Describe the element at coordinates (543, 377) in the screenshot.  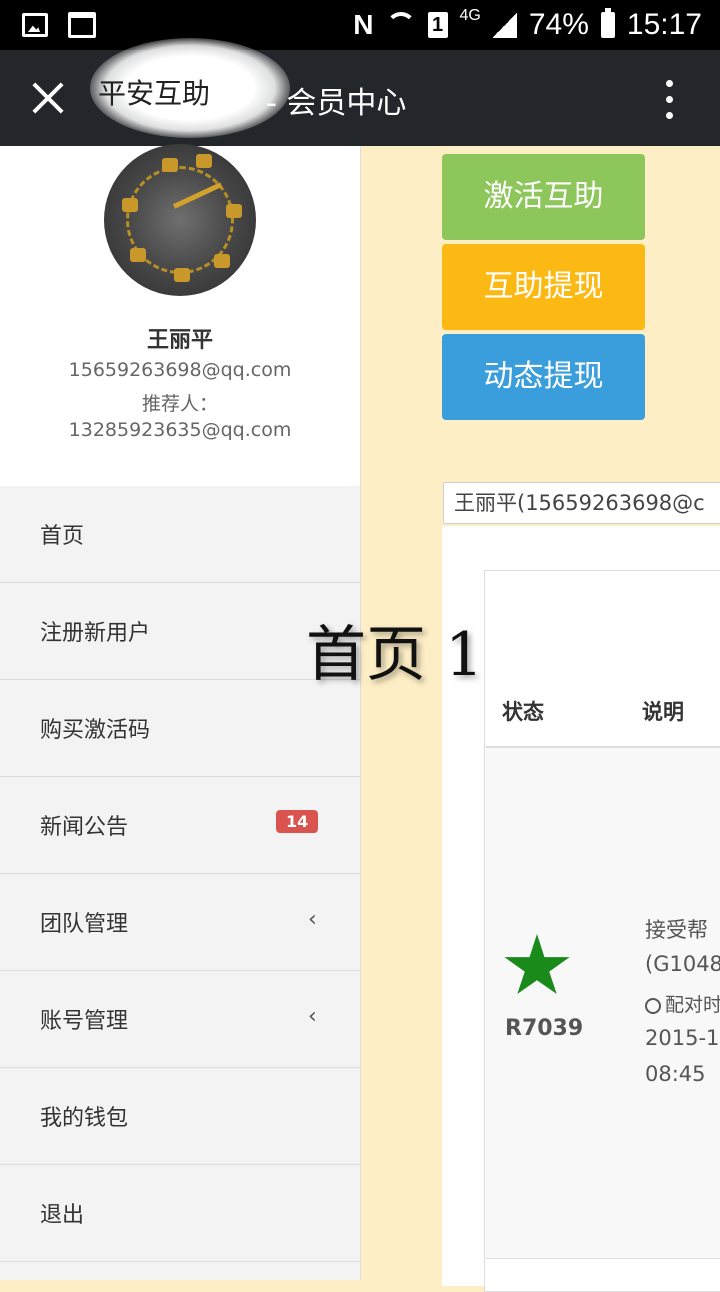
I see `withdraw-dynamic-button: 动态提现` at that location.